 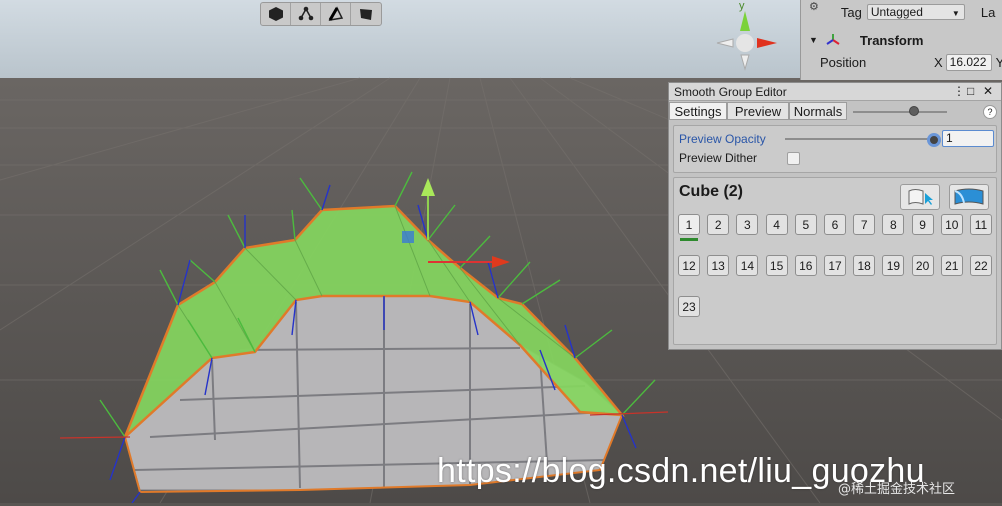 I want to click on select-faces-button, so click(x=920, y=197).